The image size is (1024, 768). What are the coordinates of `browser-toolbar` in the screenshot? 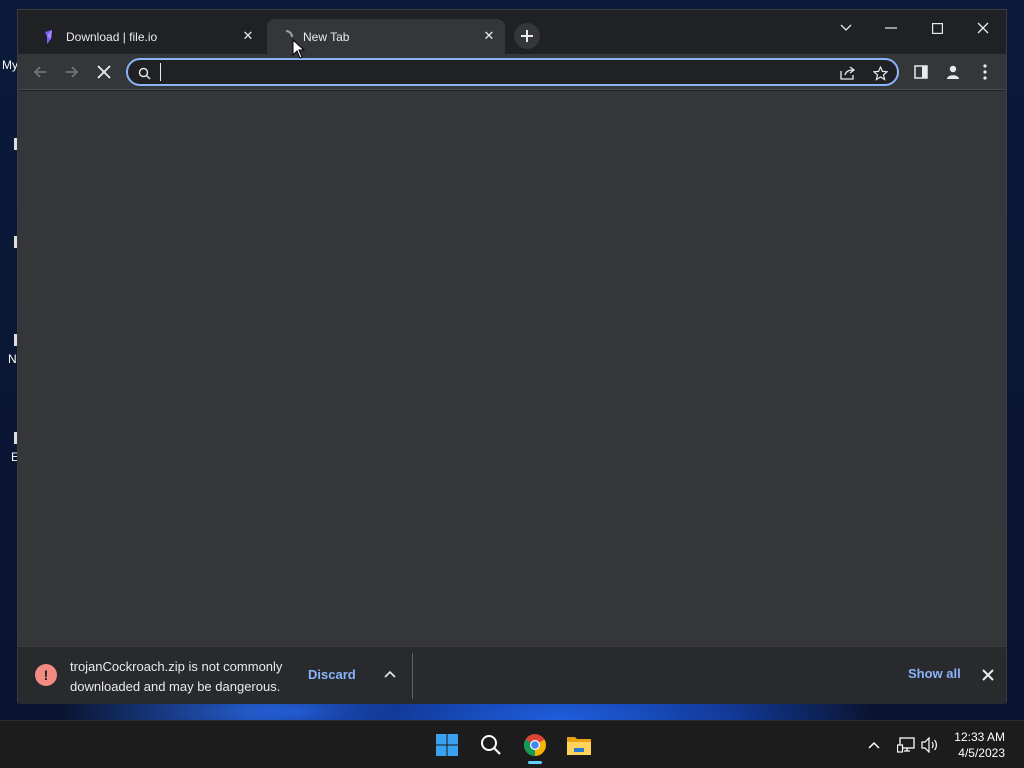 It's located at (512, 72).